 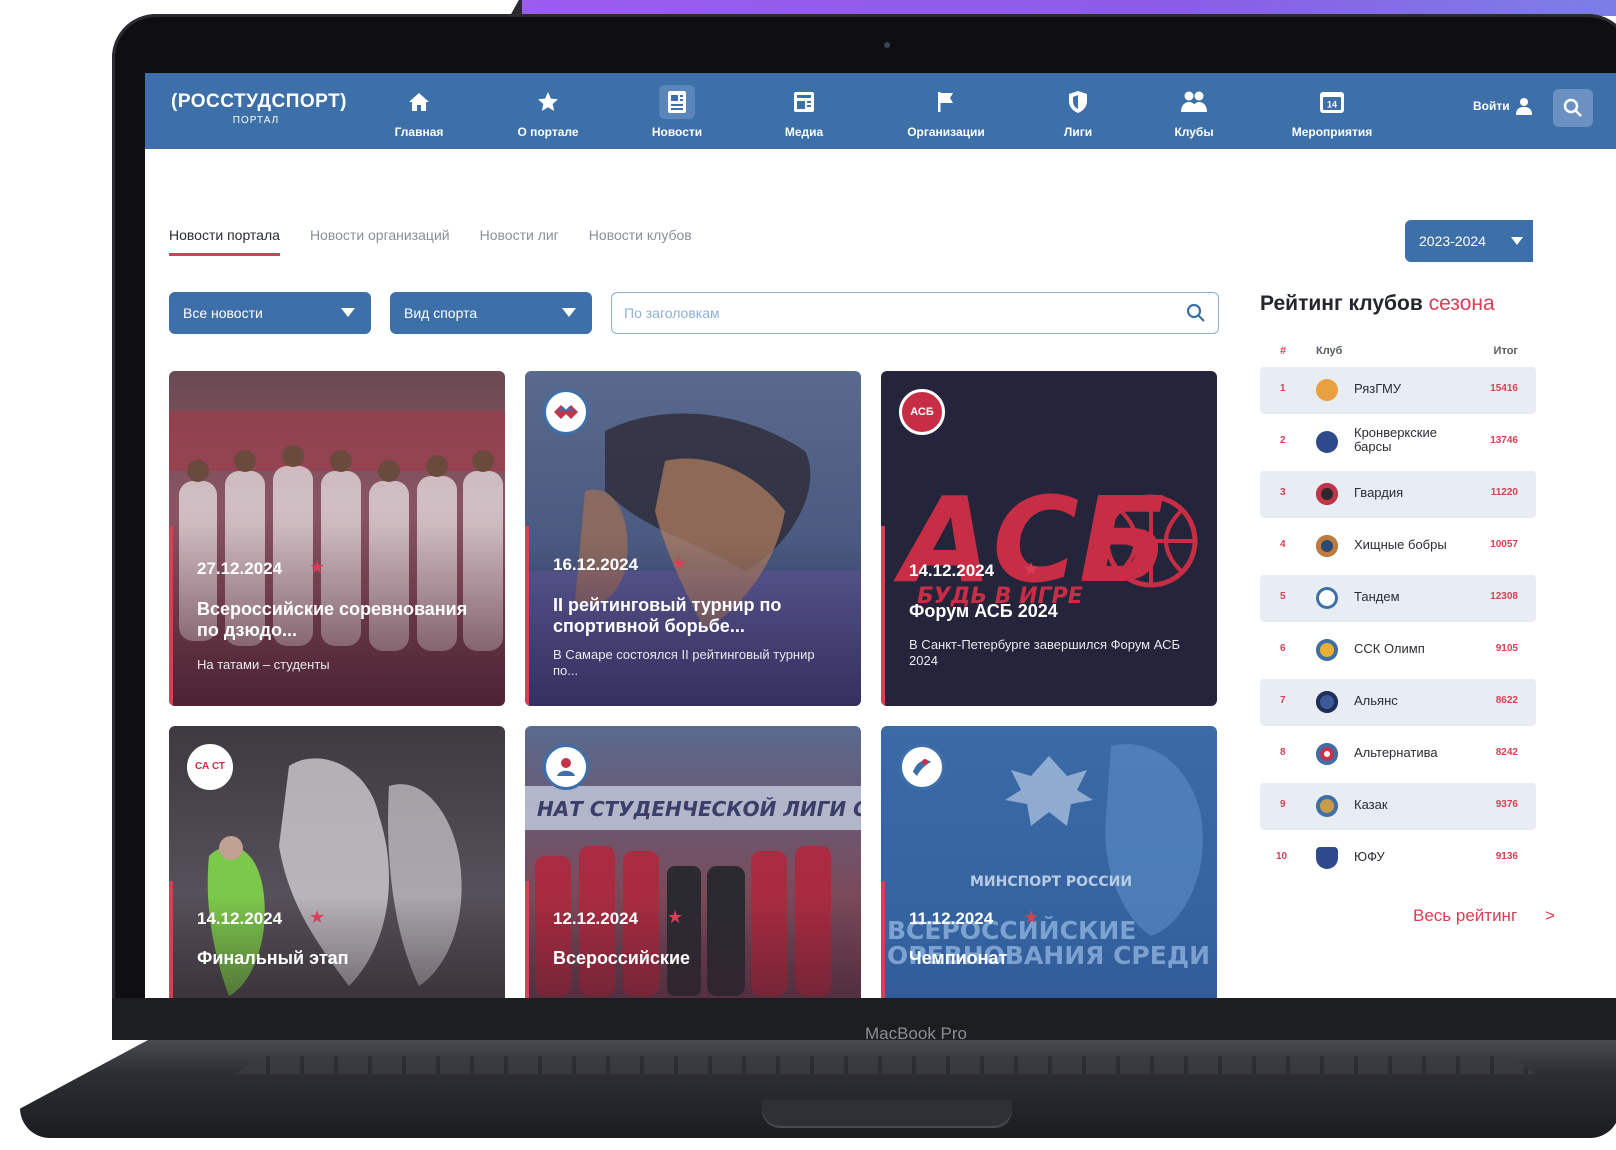 What do you see at coordinates (622, 958) in the screenshot?
I see `card-title: Всероссийские` at bounding box center [622, 958].